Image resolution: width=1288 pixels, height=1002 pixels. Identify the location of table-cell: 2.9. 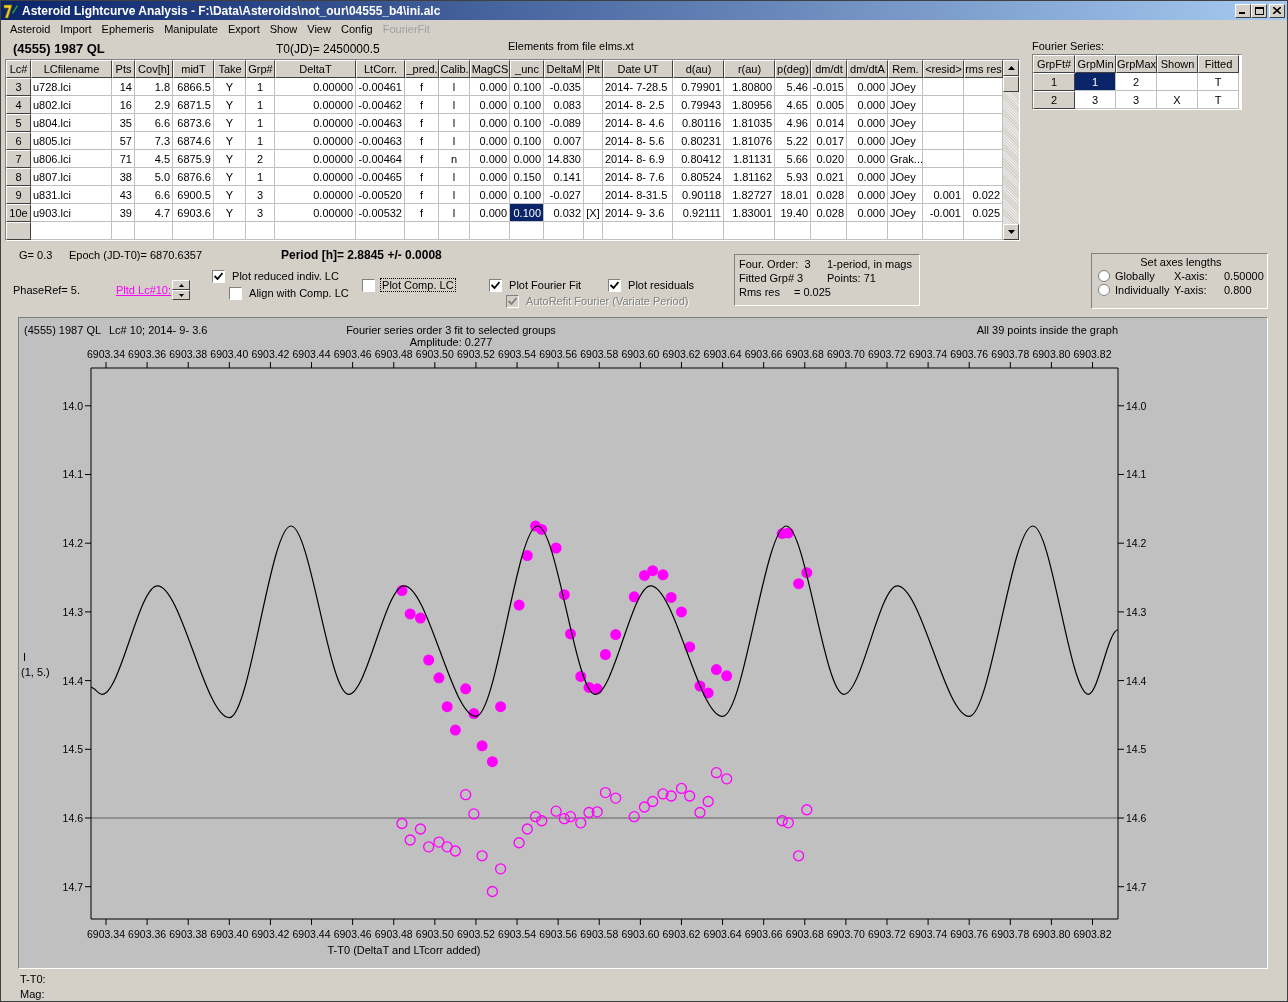
(154, 105).